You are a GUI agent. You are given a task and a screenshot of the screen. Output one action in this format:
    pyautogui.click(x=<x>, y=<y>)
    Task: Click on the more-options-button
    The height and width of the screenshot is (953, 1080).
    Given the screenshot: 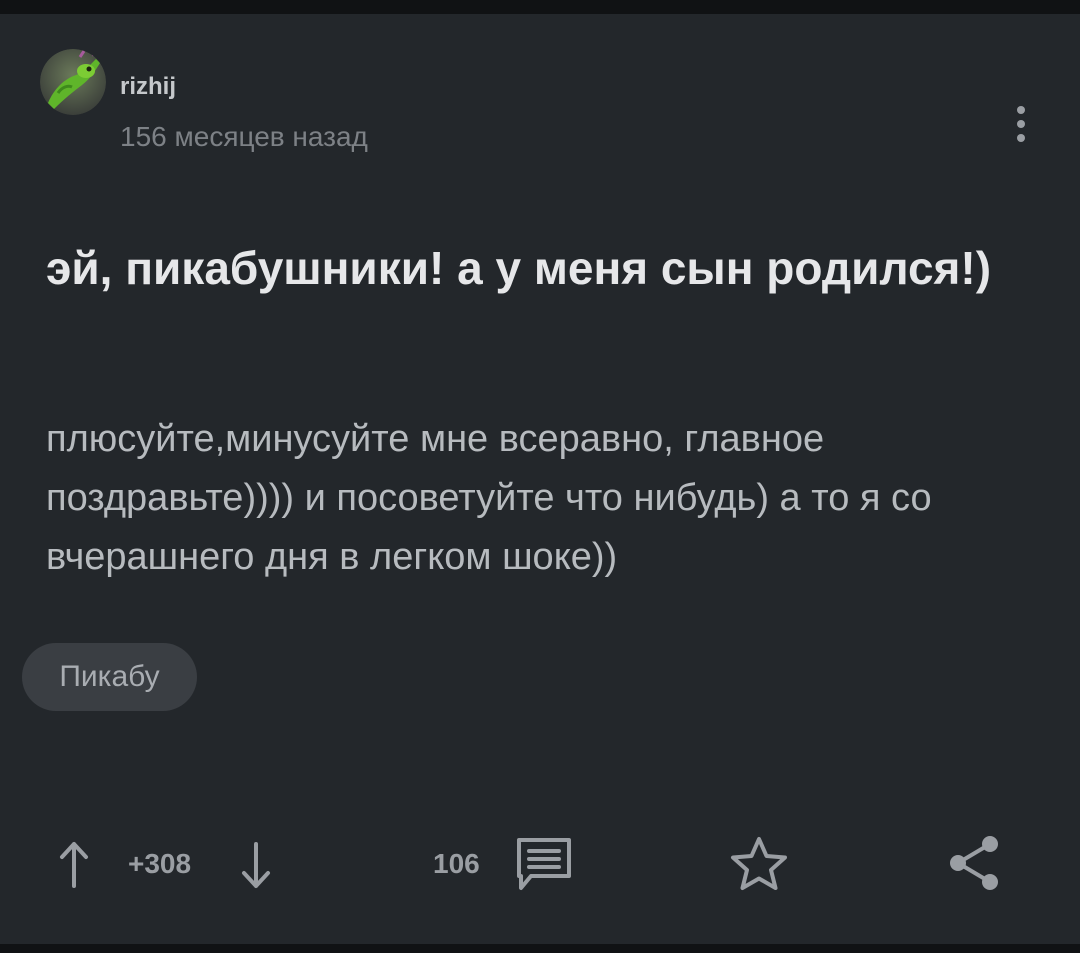 What is the action you would take?
    pyautogui.click(x=1021, y=126)
    